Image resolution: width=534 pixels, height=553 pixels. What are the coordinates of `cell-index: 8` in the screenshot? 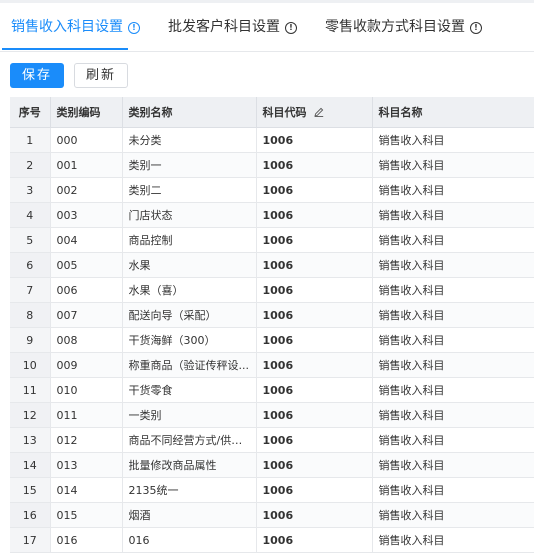 It's located at (30, 315).